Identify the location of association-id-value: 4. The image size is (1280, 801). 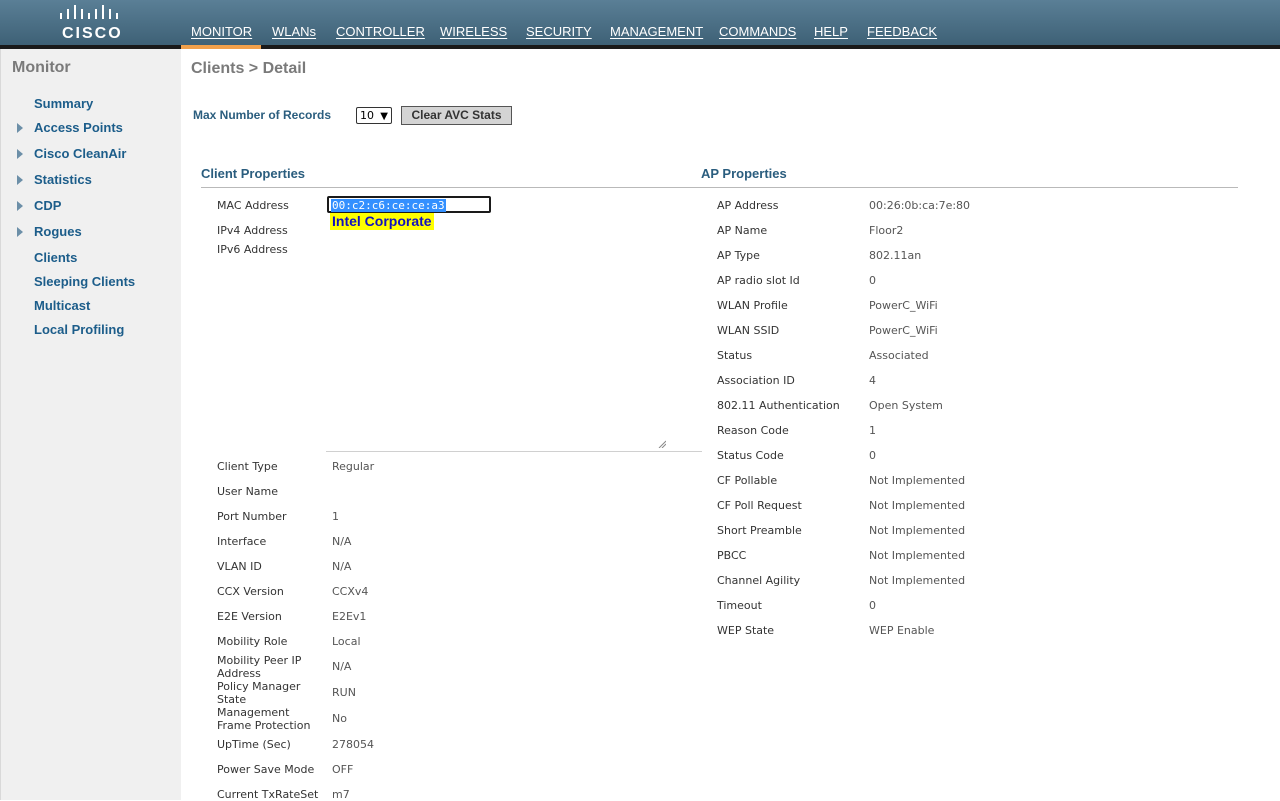
(872, 380).